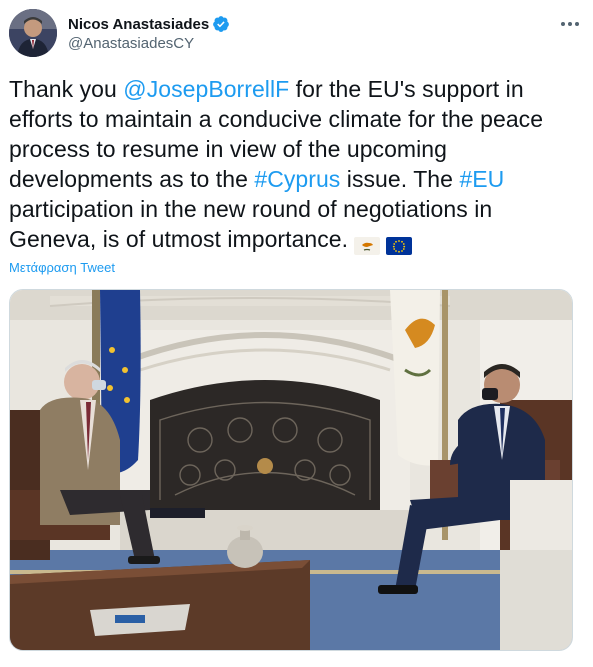 The height and width of the screenshot is (667, 593). Describe the element at coordinates (400, 179) in the screenshot. I see `text-segment: issue. The` at that location.